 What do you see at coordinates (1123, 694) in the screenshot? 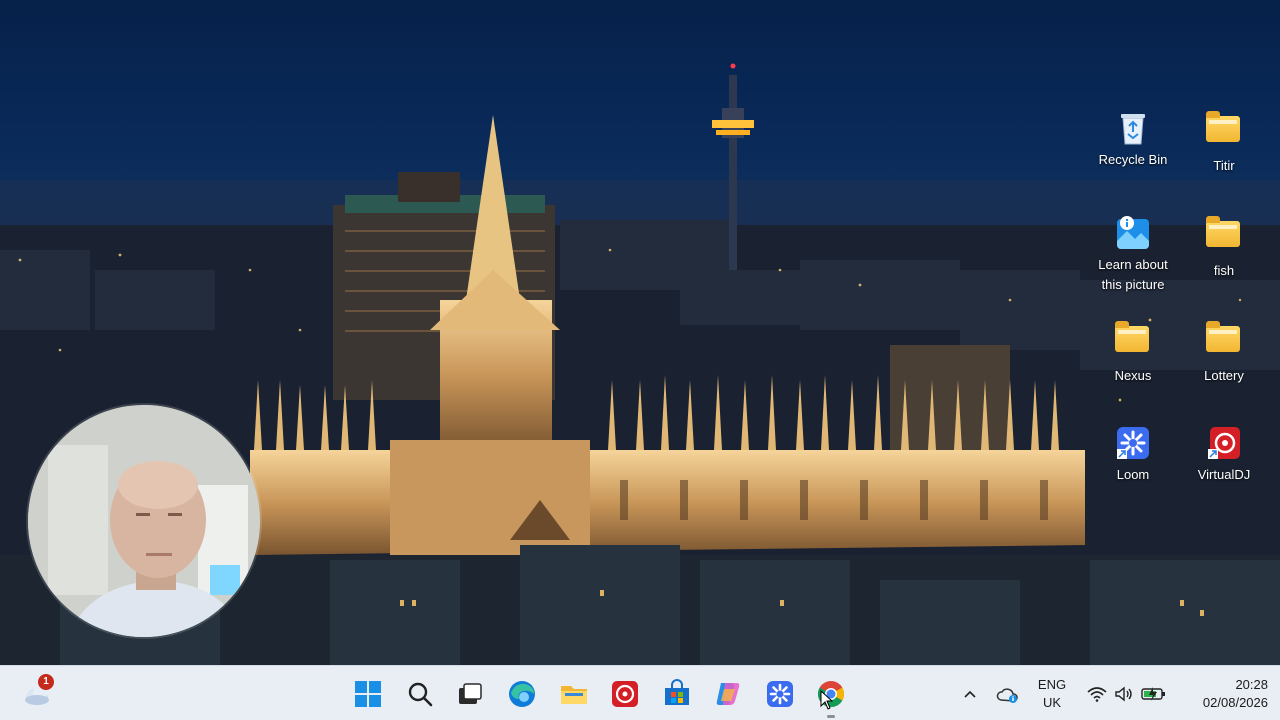
I see `volume-icon` at bounding box center [1123, 694].